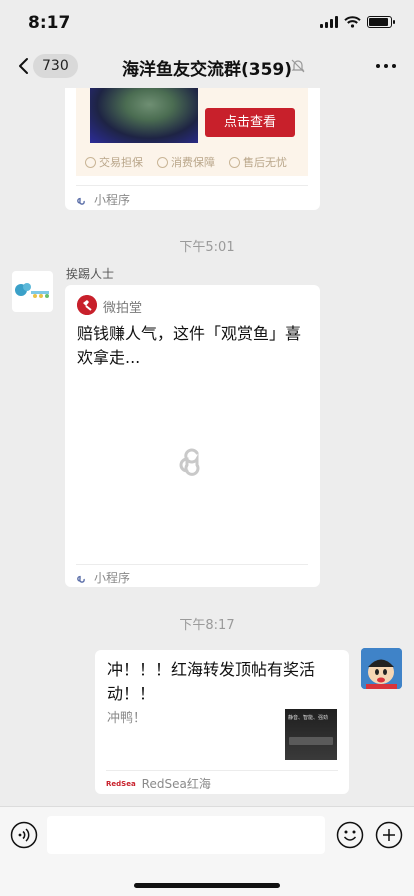 The image size is (414, 896). I want to click on link-source: RedSea RedSea红海, so click(158, 784).